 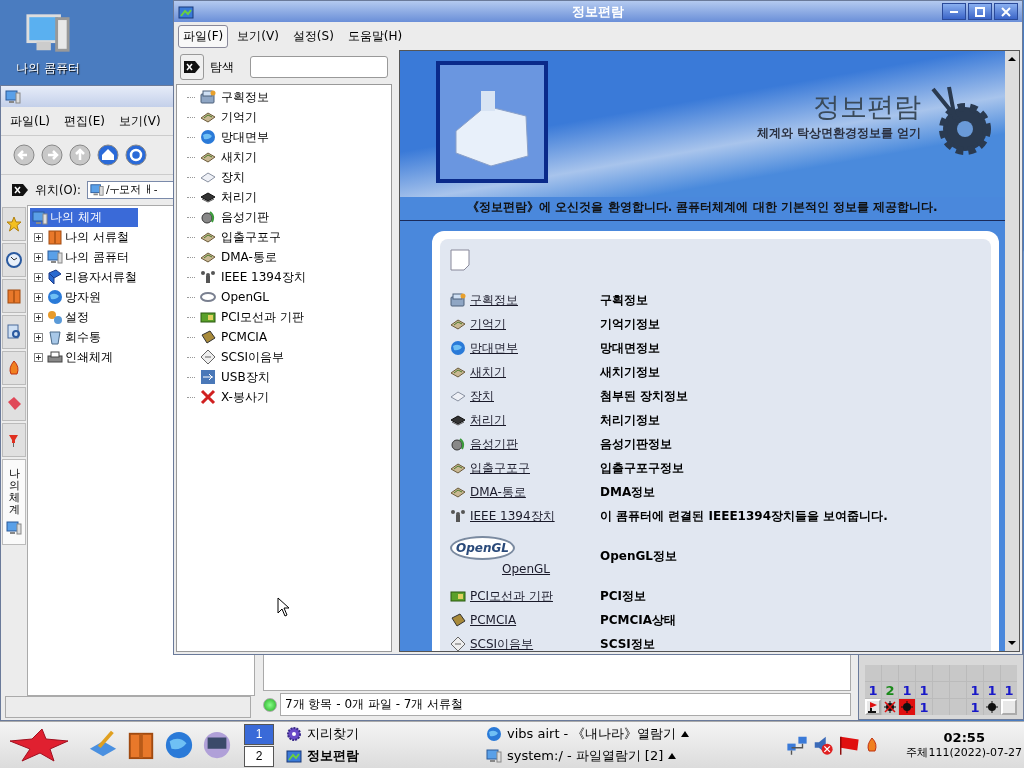 I want to click on search-field, so click(x=319, y=67).